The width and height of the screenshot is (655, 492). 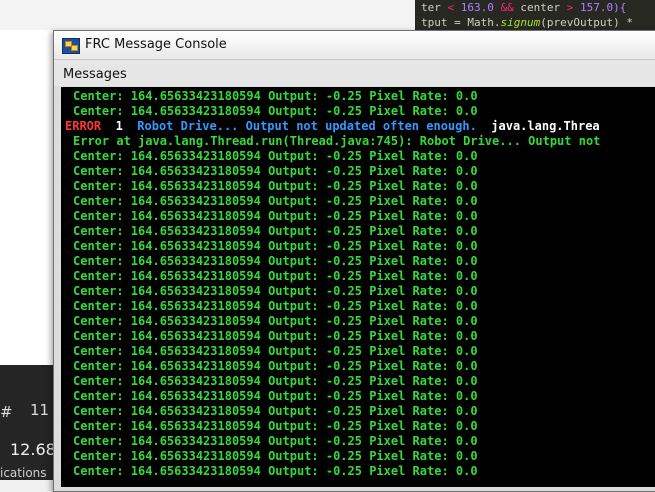 I want to click on background-window, so click(x=207, y=15).